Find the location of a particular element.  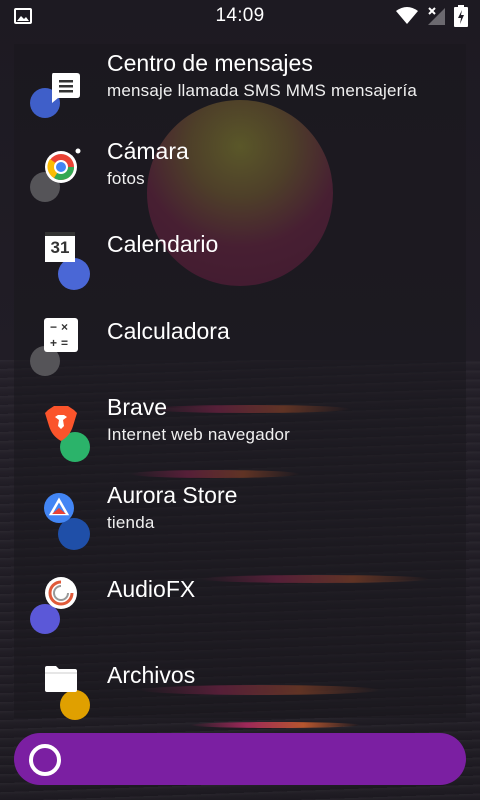

no-signal-icon is located at coordinates (436, 18).